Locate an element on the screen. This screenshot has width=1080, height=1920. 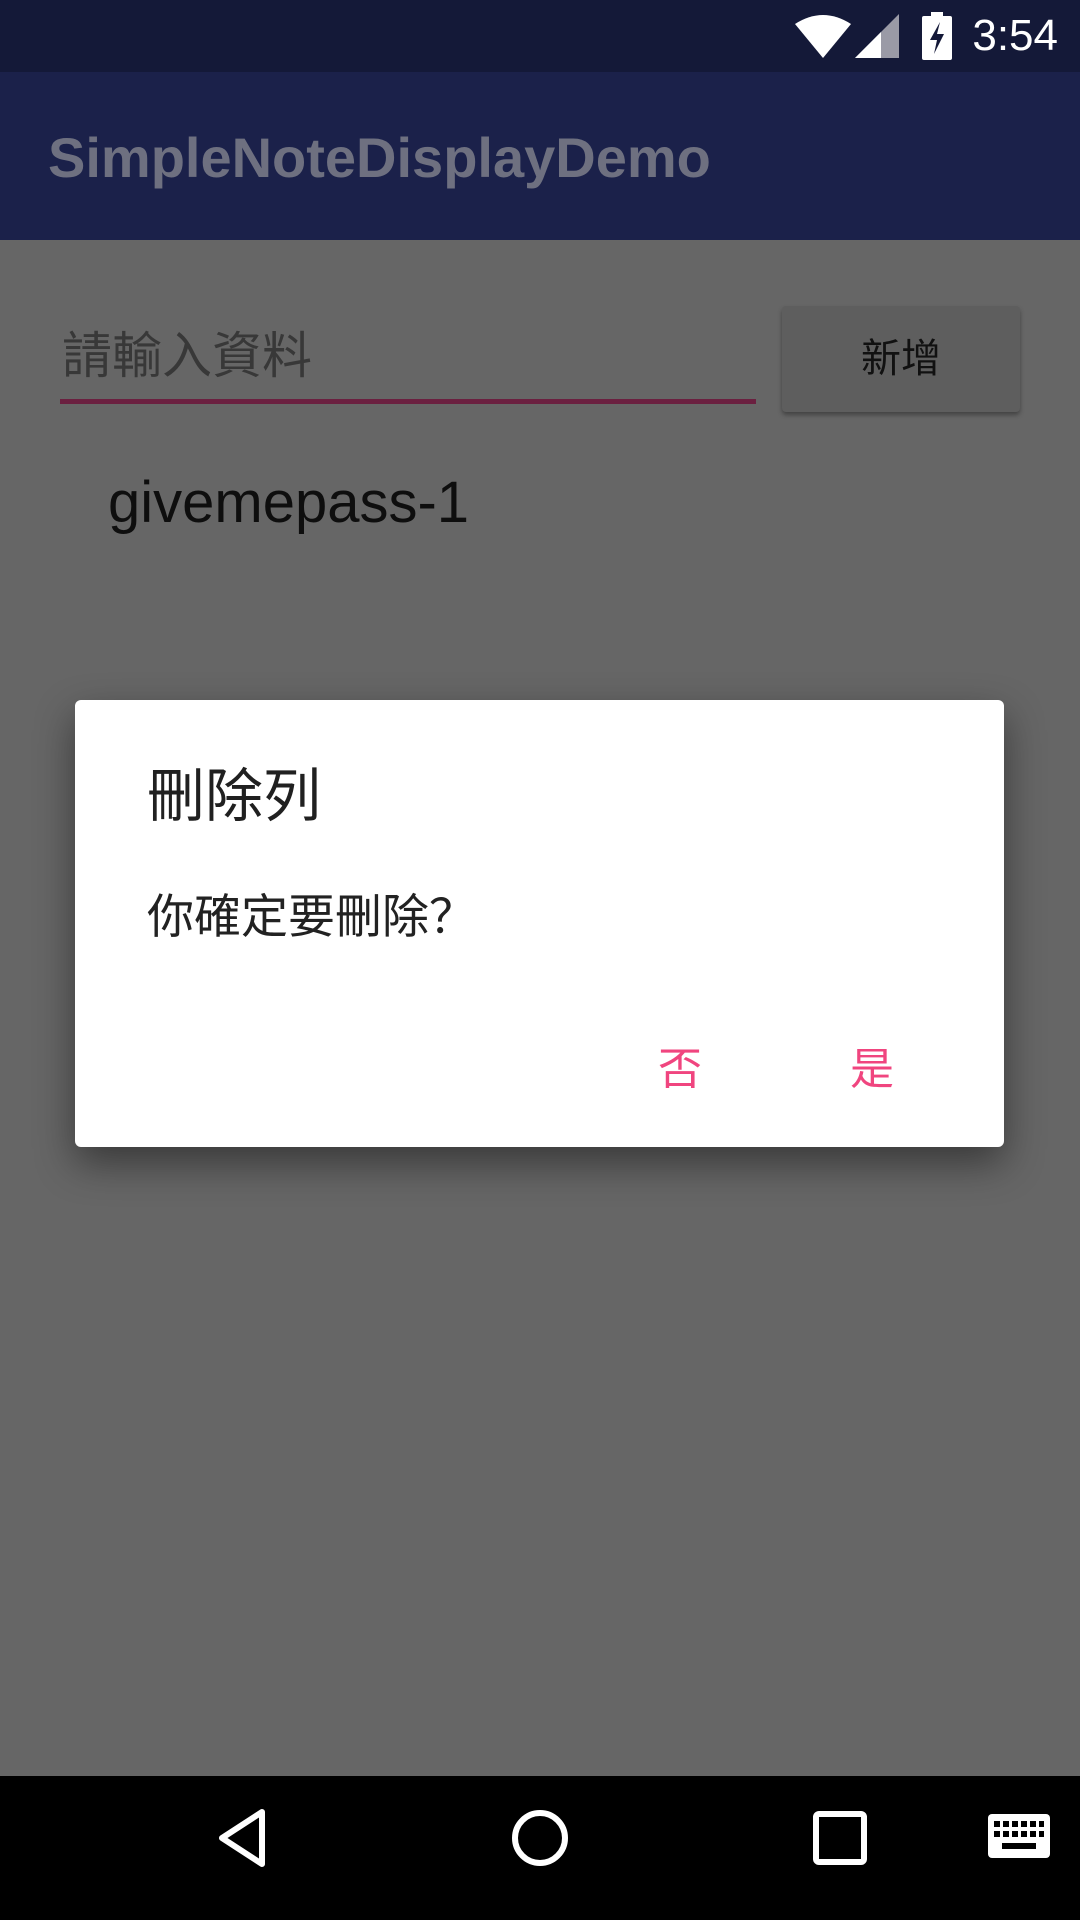
battery-charging-icon is located at coordinates (937, 36).